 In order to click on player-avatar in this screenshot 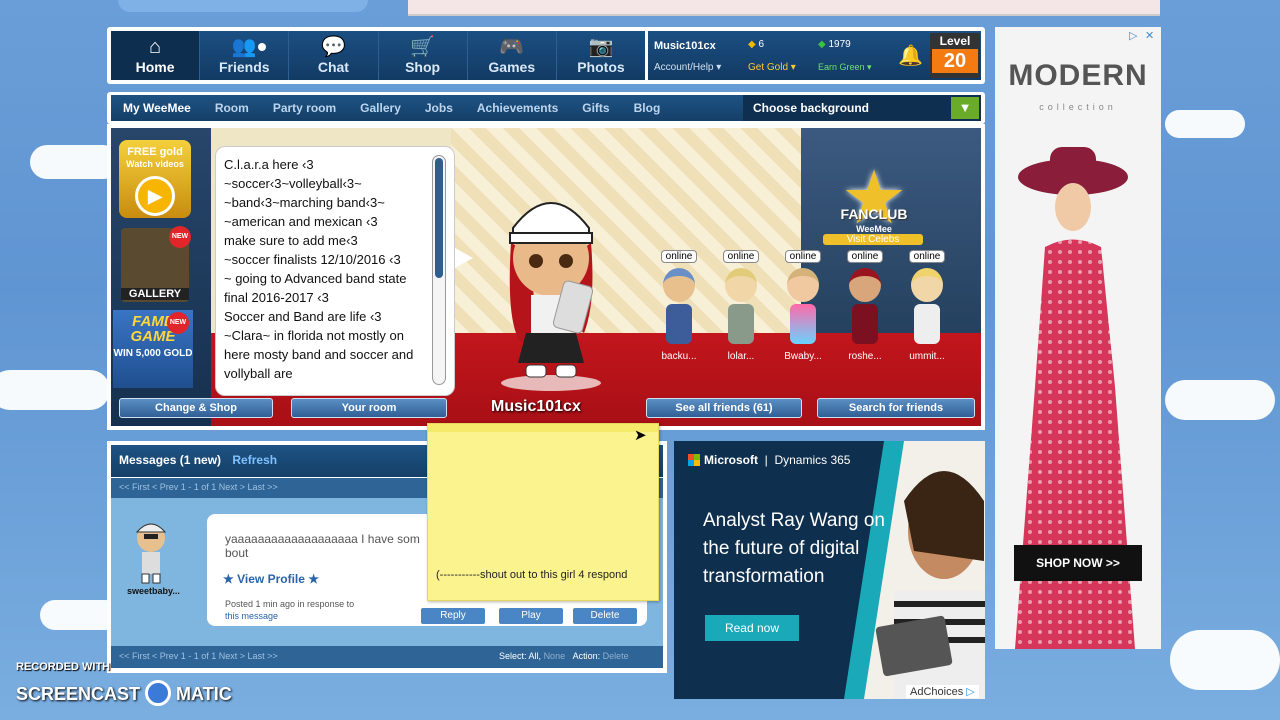, I will do `click(551, 288)`.